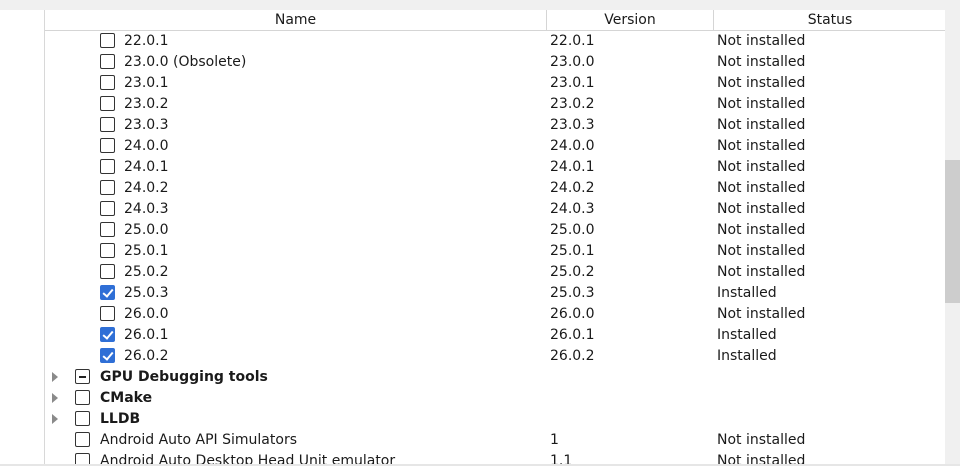 Image resolution: width=960 pixels, height=466 pixels. I want to click on row-name: CMake, so click(126, 398).